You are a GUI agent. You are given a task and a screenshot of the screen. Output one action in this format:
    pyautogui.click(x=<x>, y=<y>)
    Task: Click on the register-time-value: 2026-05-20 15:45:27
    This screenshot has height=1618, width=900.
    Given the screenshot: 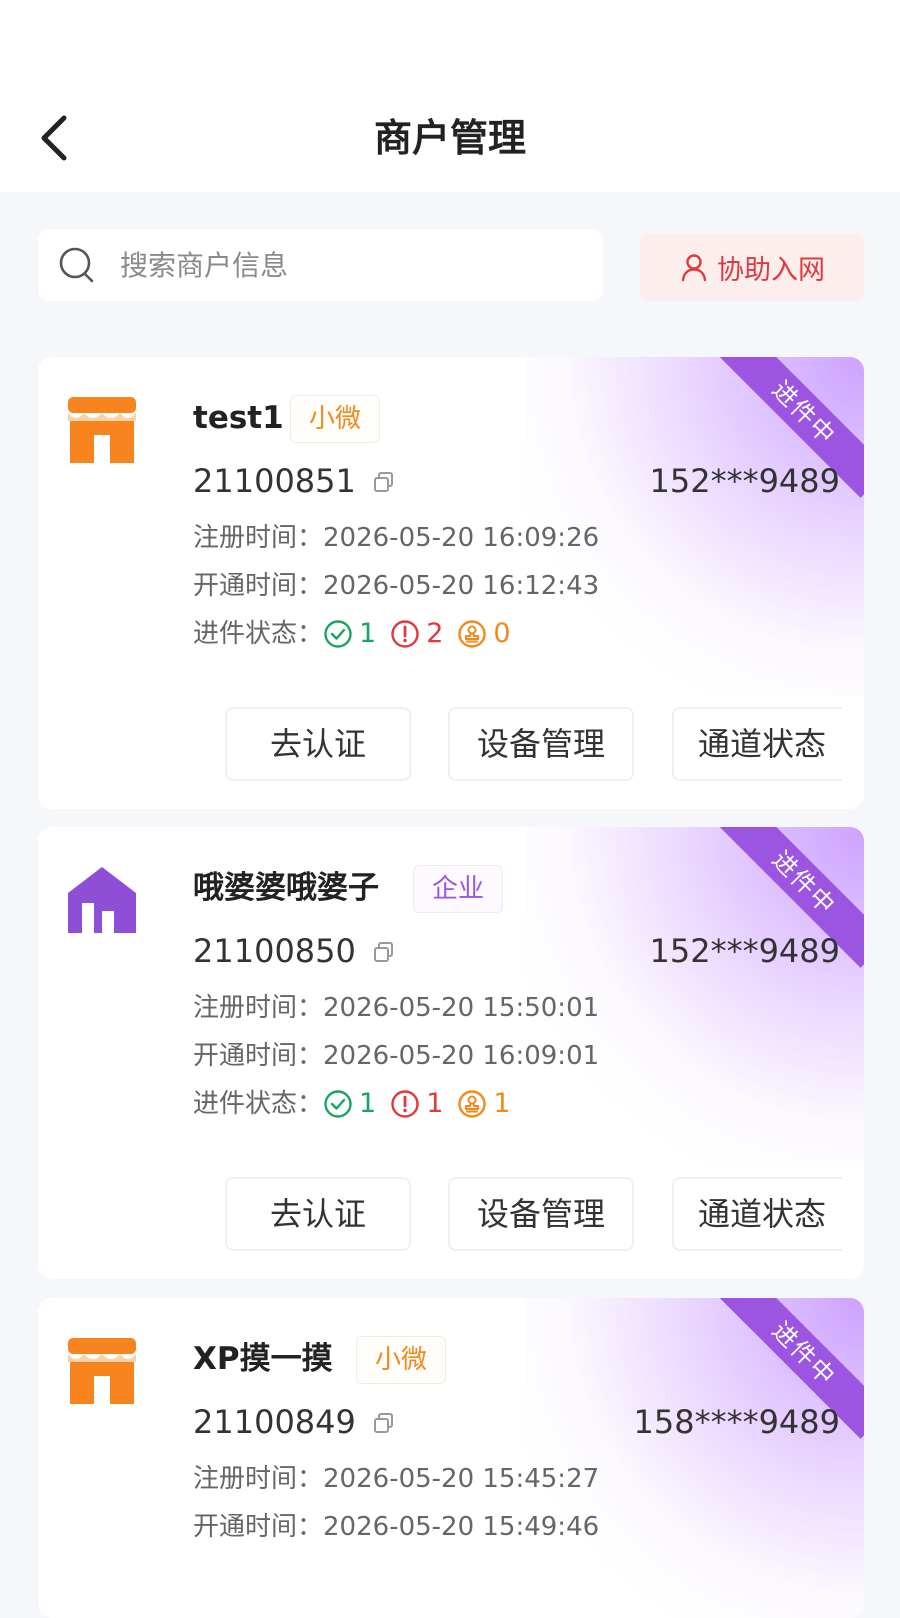 What is the action you would take?
    pyautogui.click(x=461, y=1479)
    